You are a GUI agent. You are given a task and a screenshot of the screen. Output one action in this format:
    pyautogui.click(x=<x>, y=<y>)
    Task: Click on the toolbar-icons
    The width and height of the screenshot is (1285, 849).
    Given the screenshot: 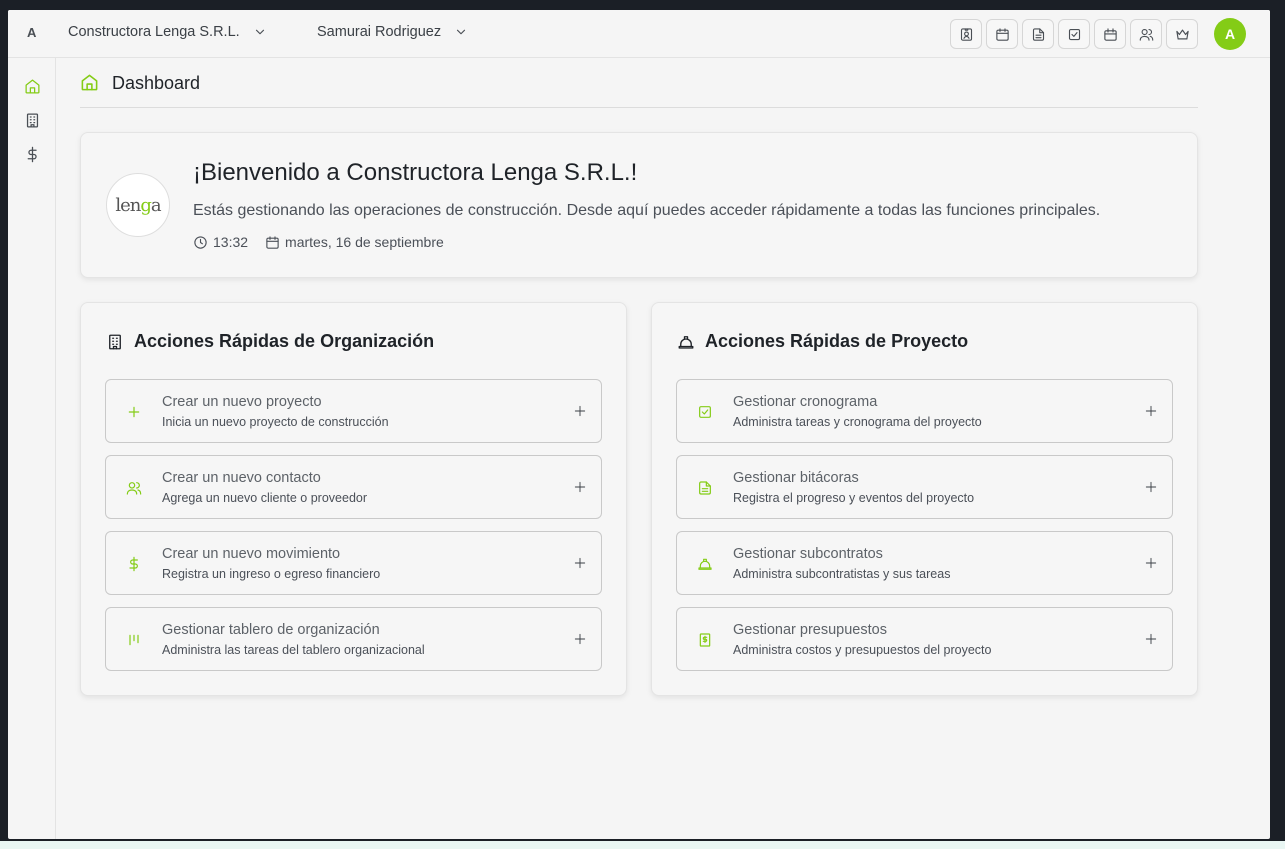 What is the action you would take?
    pyautogui.click(x=1074, y=34)
    